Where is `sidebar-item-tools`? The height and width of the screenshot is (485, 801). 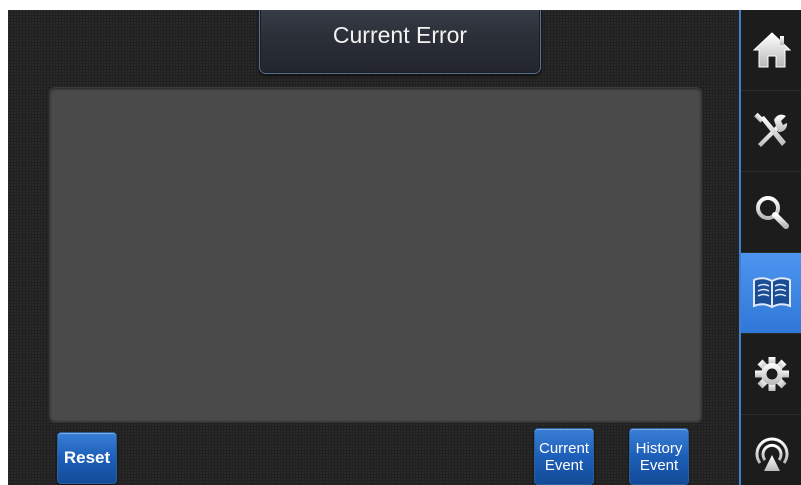
sidebar-item-tools is located at coordinates (771, 131).